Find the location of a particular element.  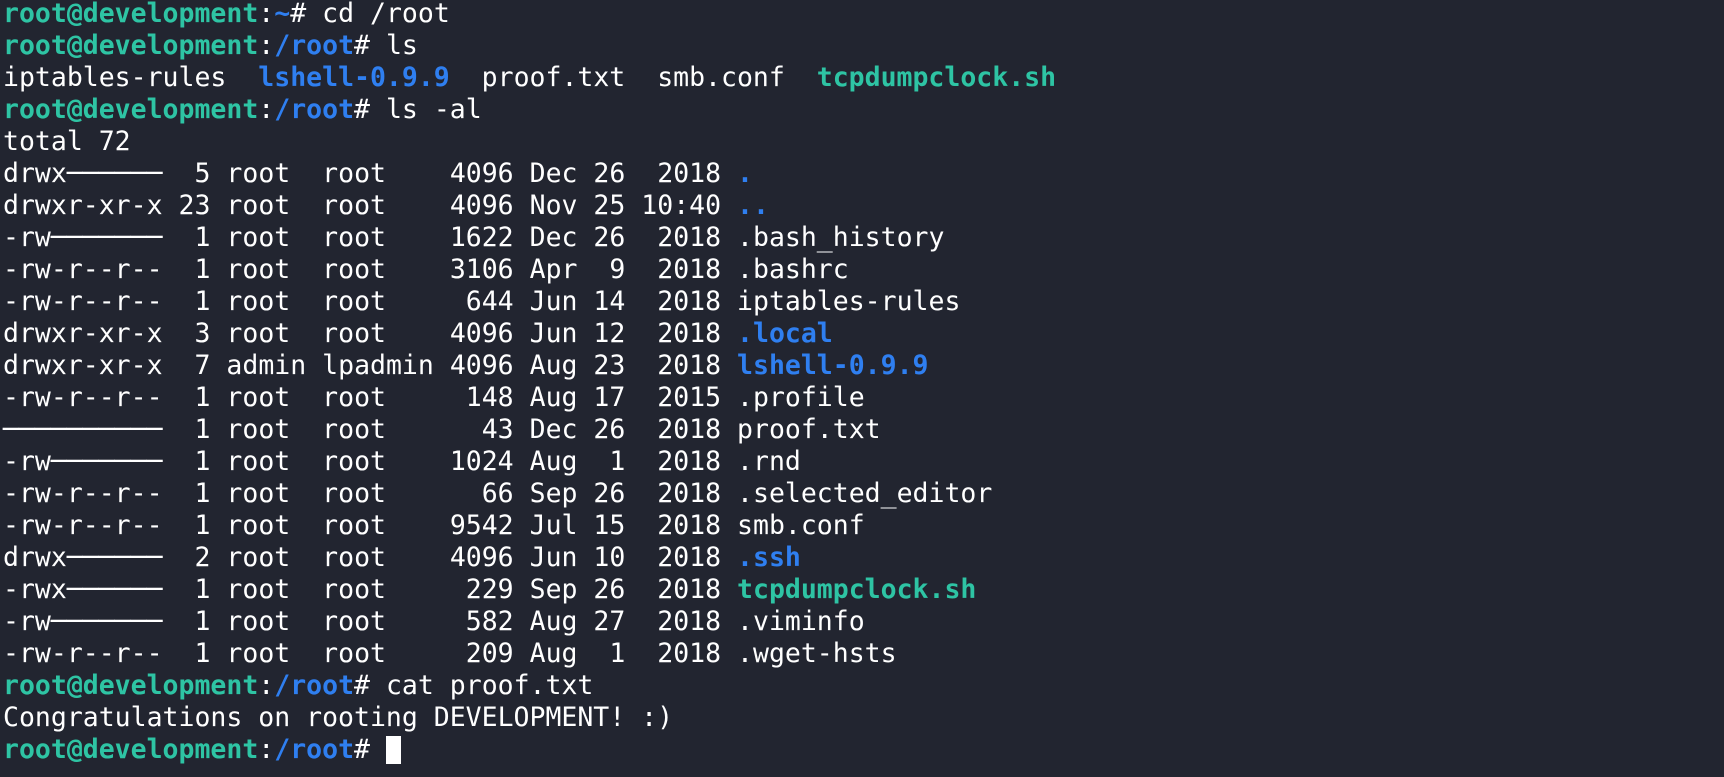

file-date: Aug 23 2018 is located at coordinates (625, 365).